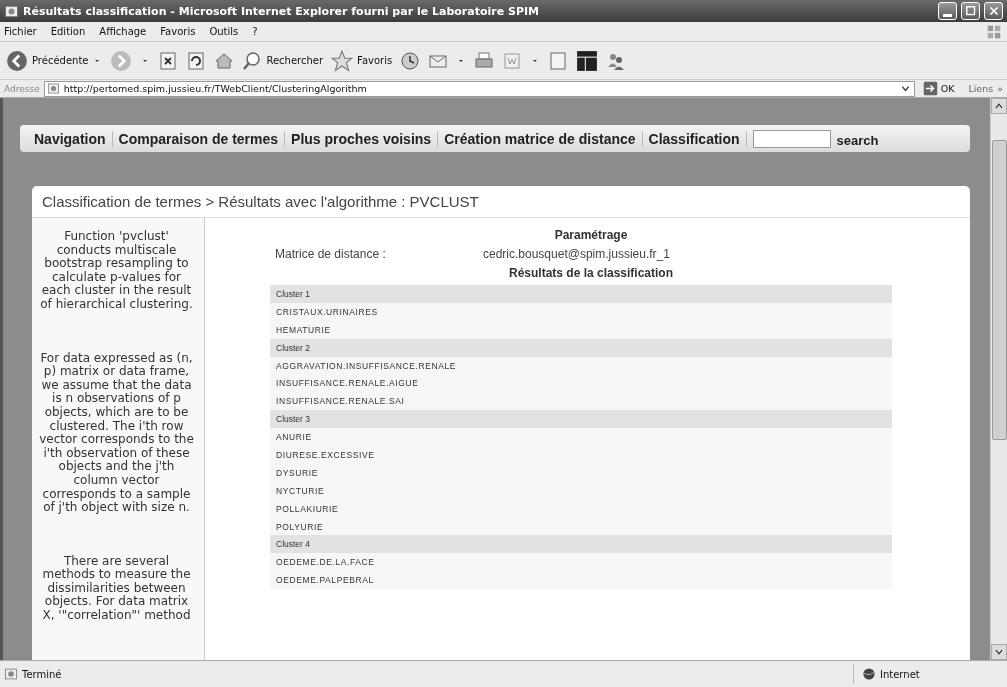 The image size is (1007, 687). I want to click on word-icon, so click(512, 60).